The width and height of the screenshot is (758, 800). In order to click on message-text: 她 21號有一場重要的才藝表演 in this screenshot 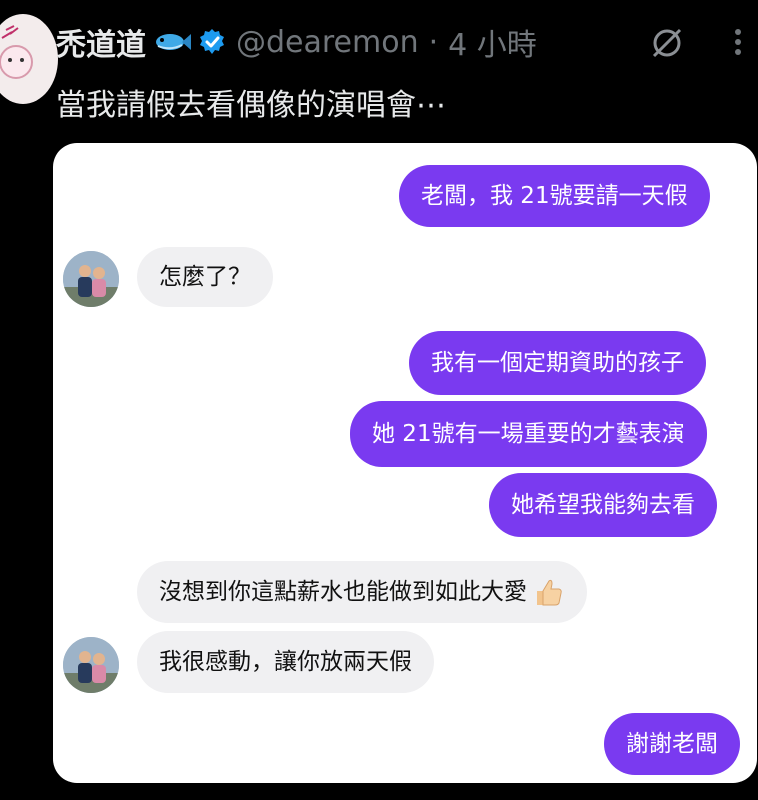, I will do `click(528, 434)`.